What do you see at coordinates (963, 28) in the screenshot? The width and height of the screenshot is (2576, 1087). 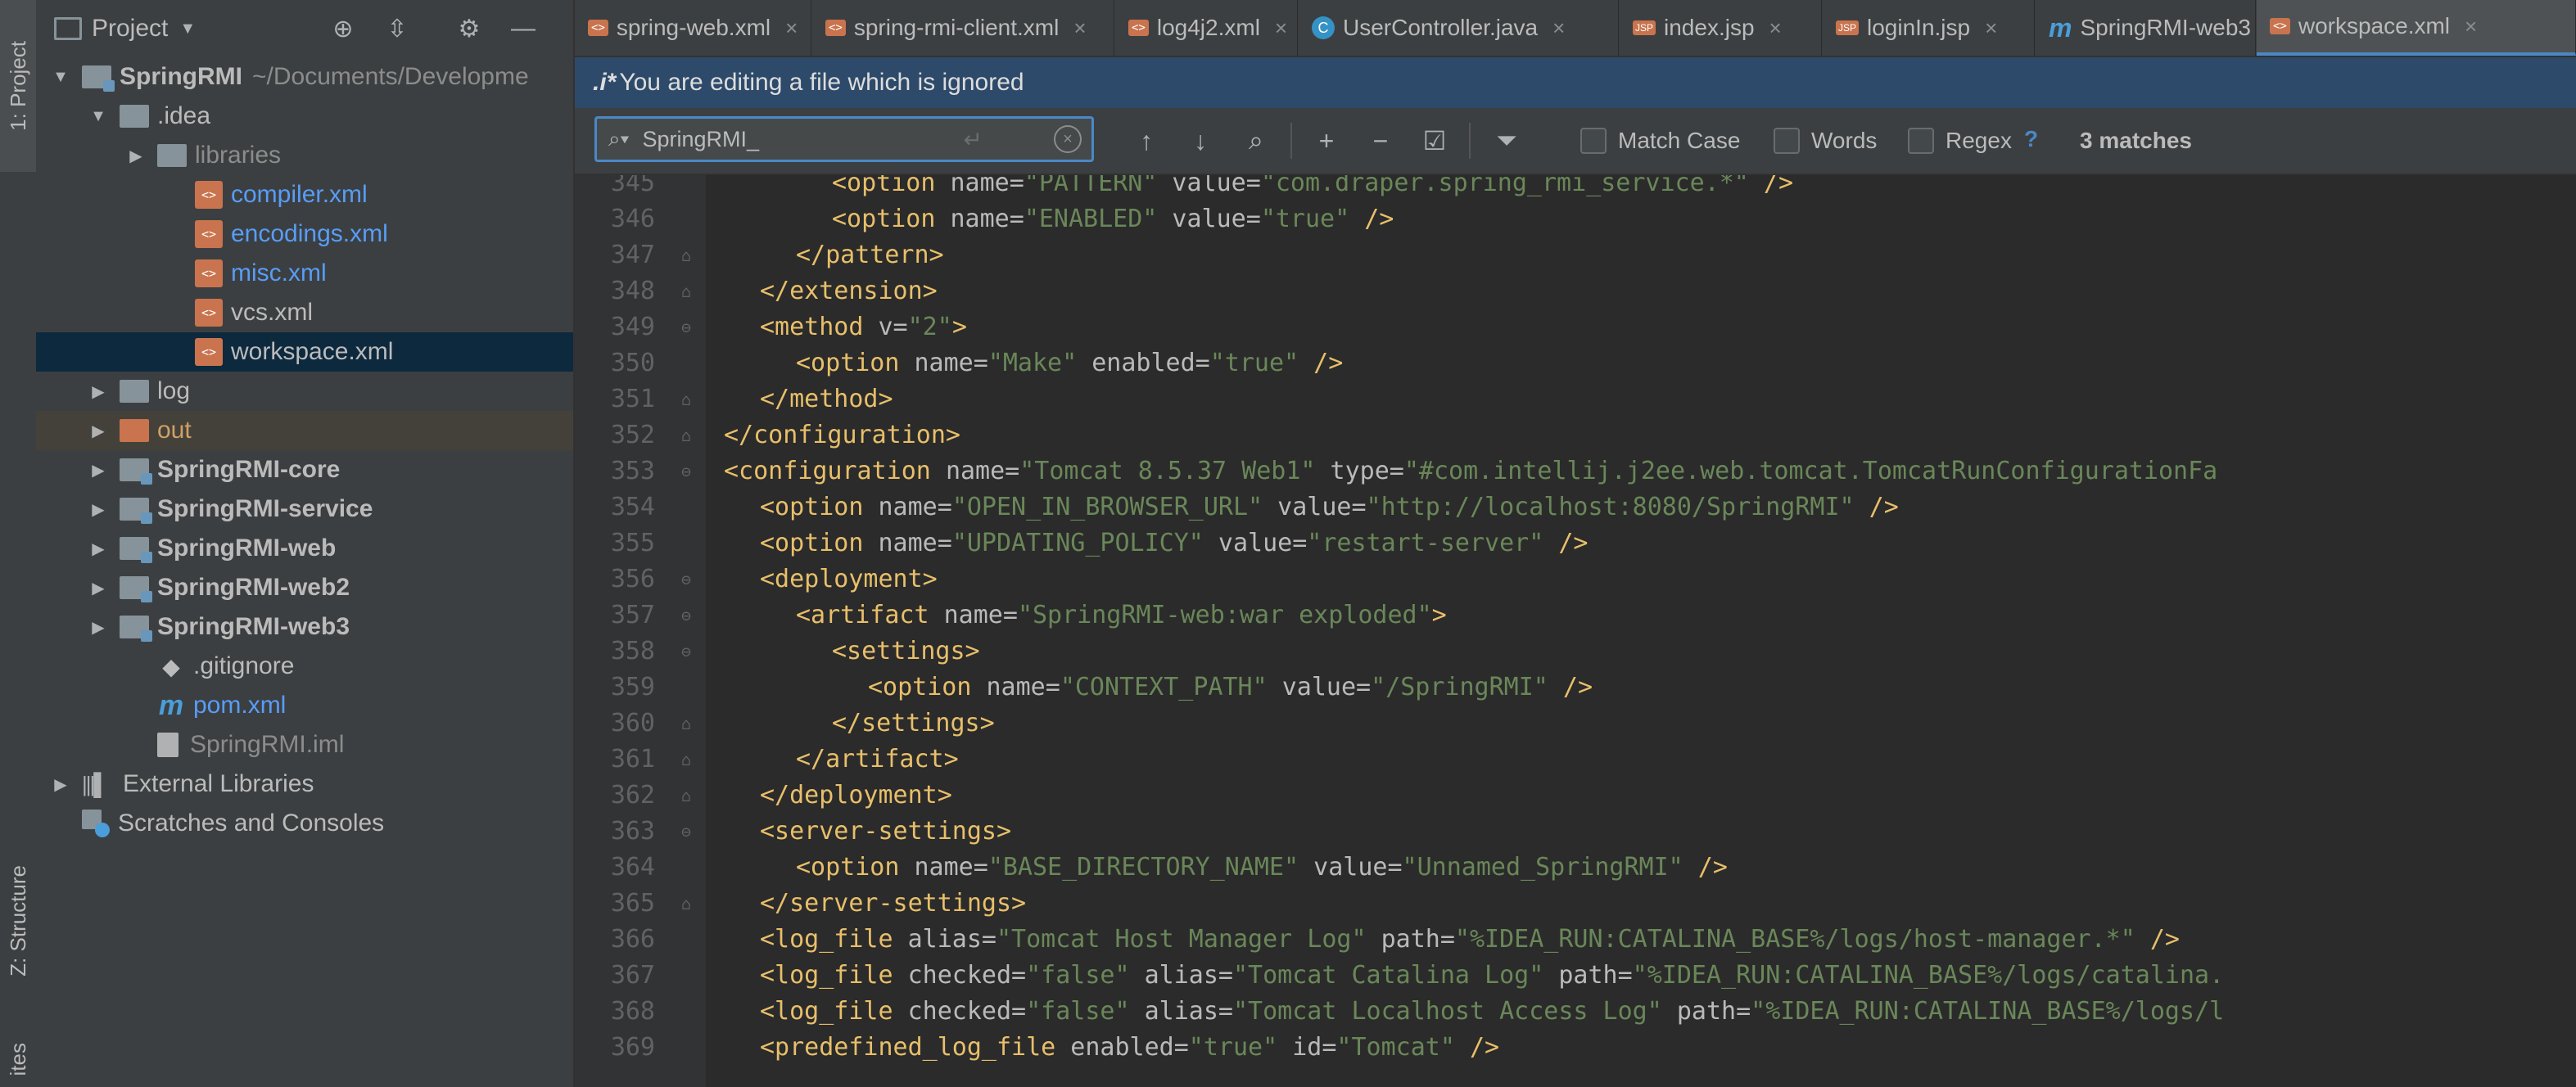 I see `editor-tab: <> spring-rmi-client.xml ×` at bounding box center [963, 28].